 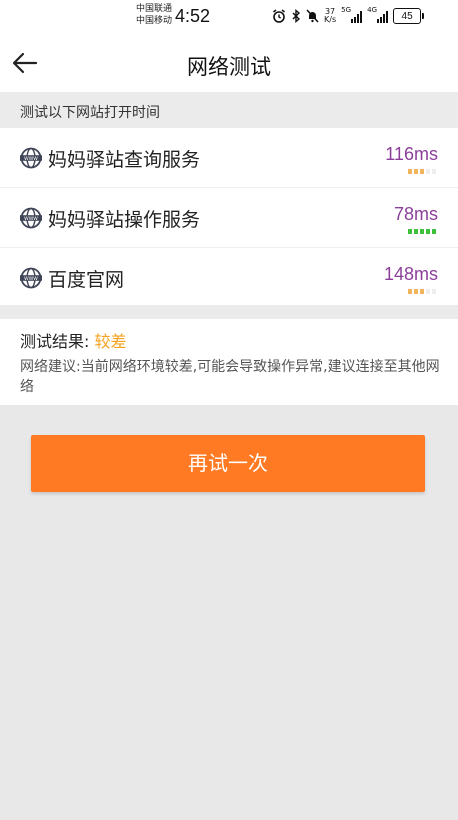 I want to click on status-icons: 37 K/s 5G 4G 45, so click(x=348, y=16).